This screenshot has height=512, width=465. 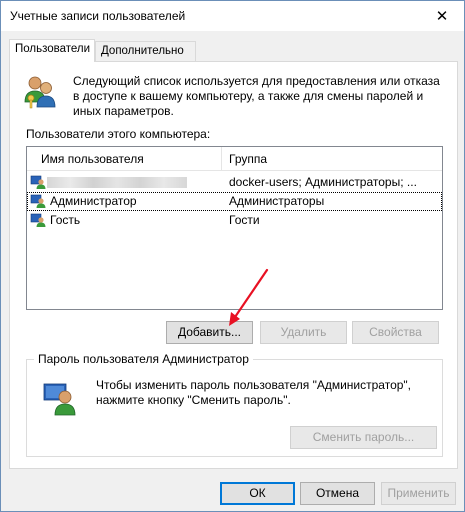 I want to click on close-button: ✕, so click(x=442, y=16).